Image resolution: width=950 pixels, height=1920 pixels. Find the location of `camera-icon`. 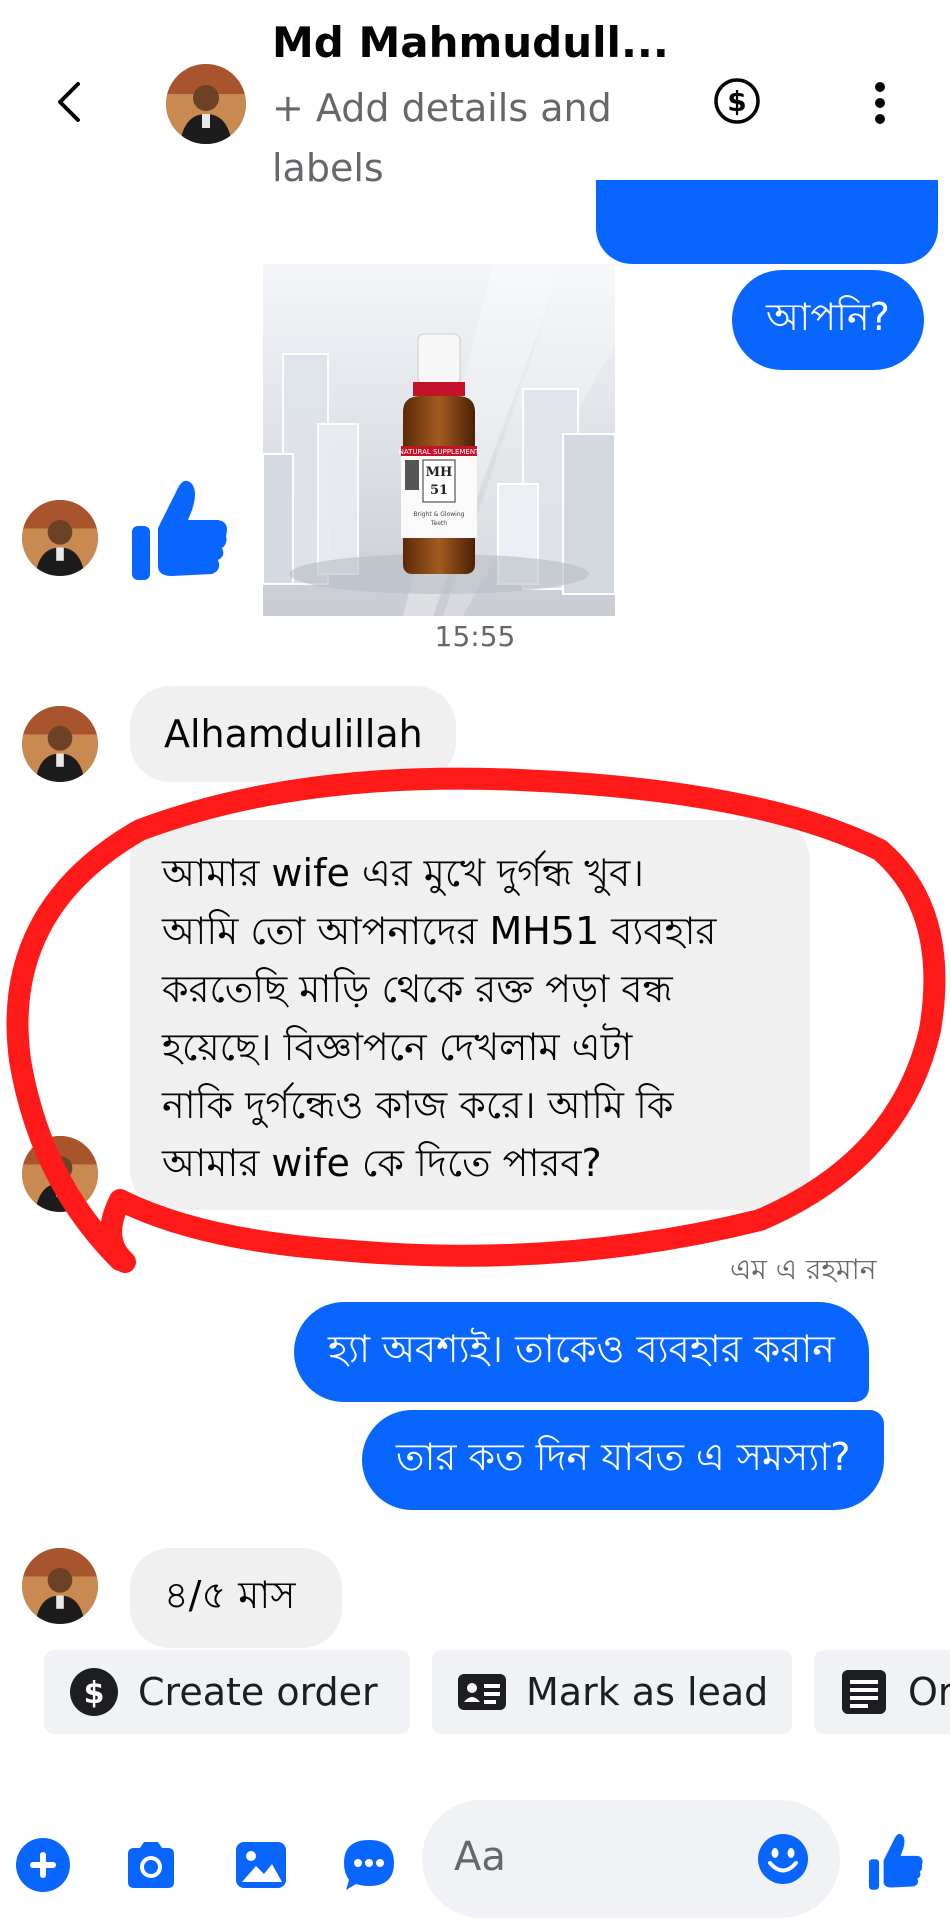

camera-icon is located at coordinates (151, 1865).